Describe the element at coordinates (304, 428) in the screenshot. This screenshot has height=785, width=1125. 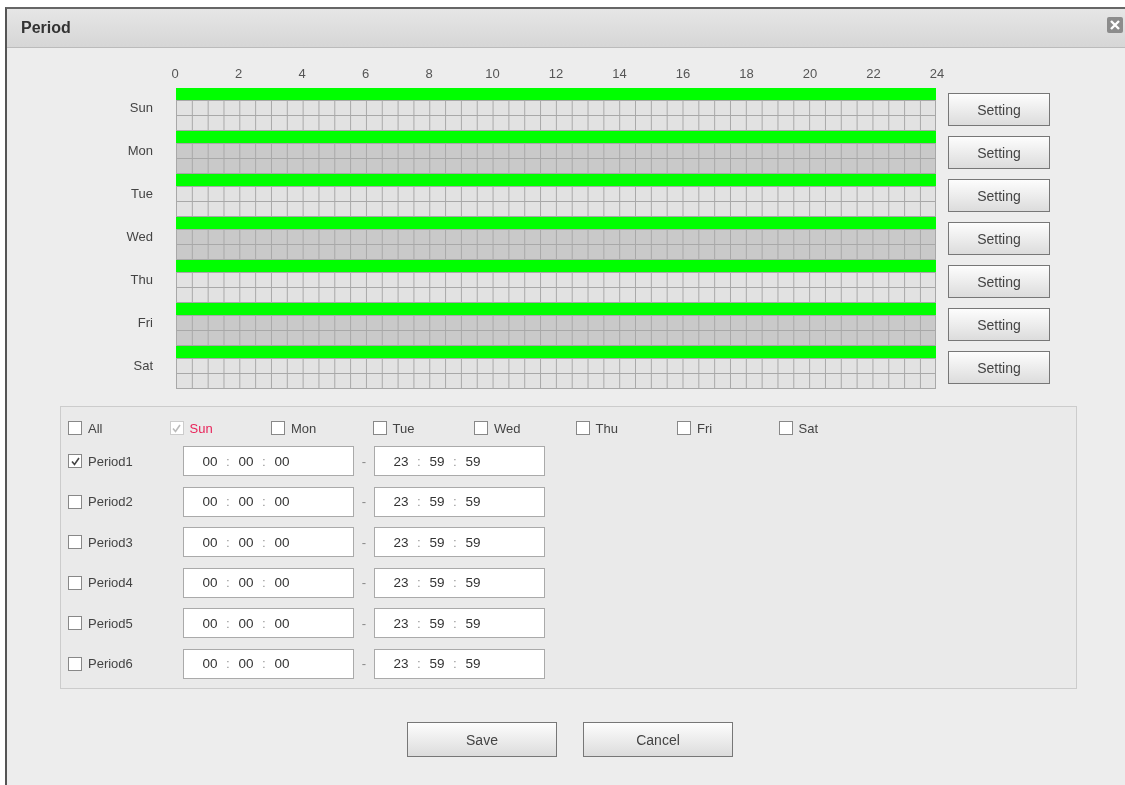
I see `day-check-label: Mon` at that location.